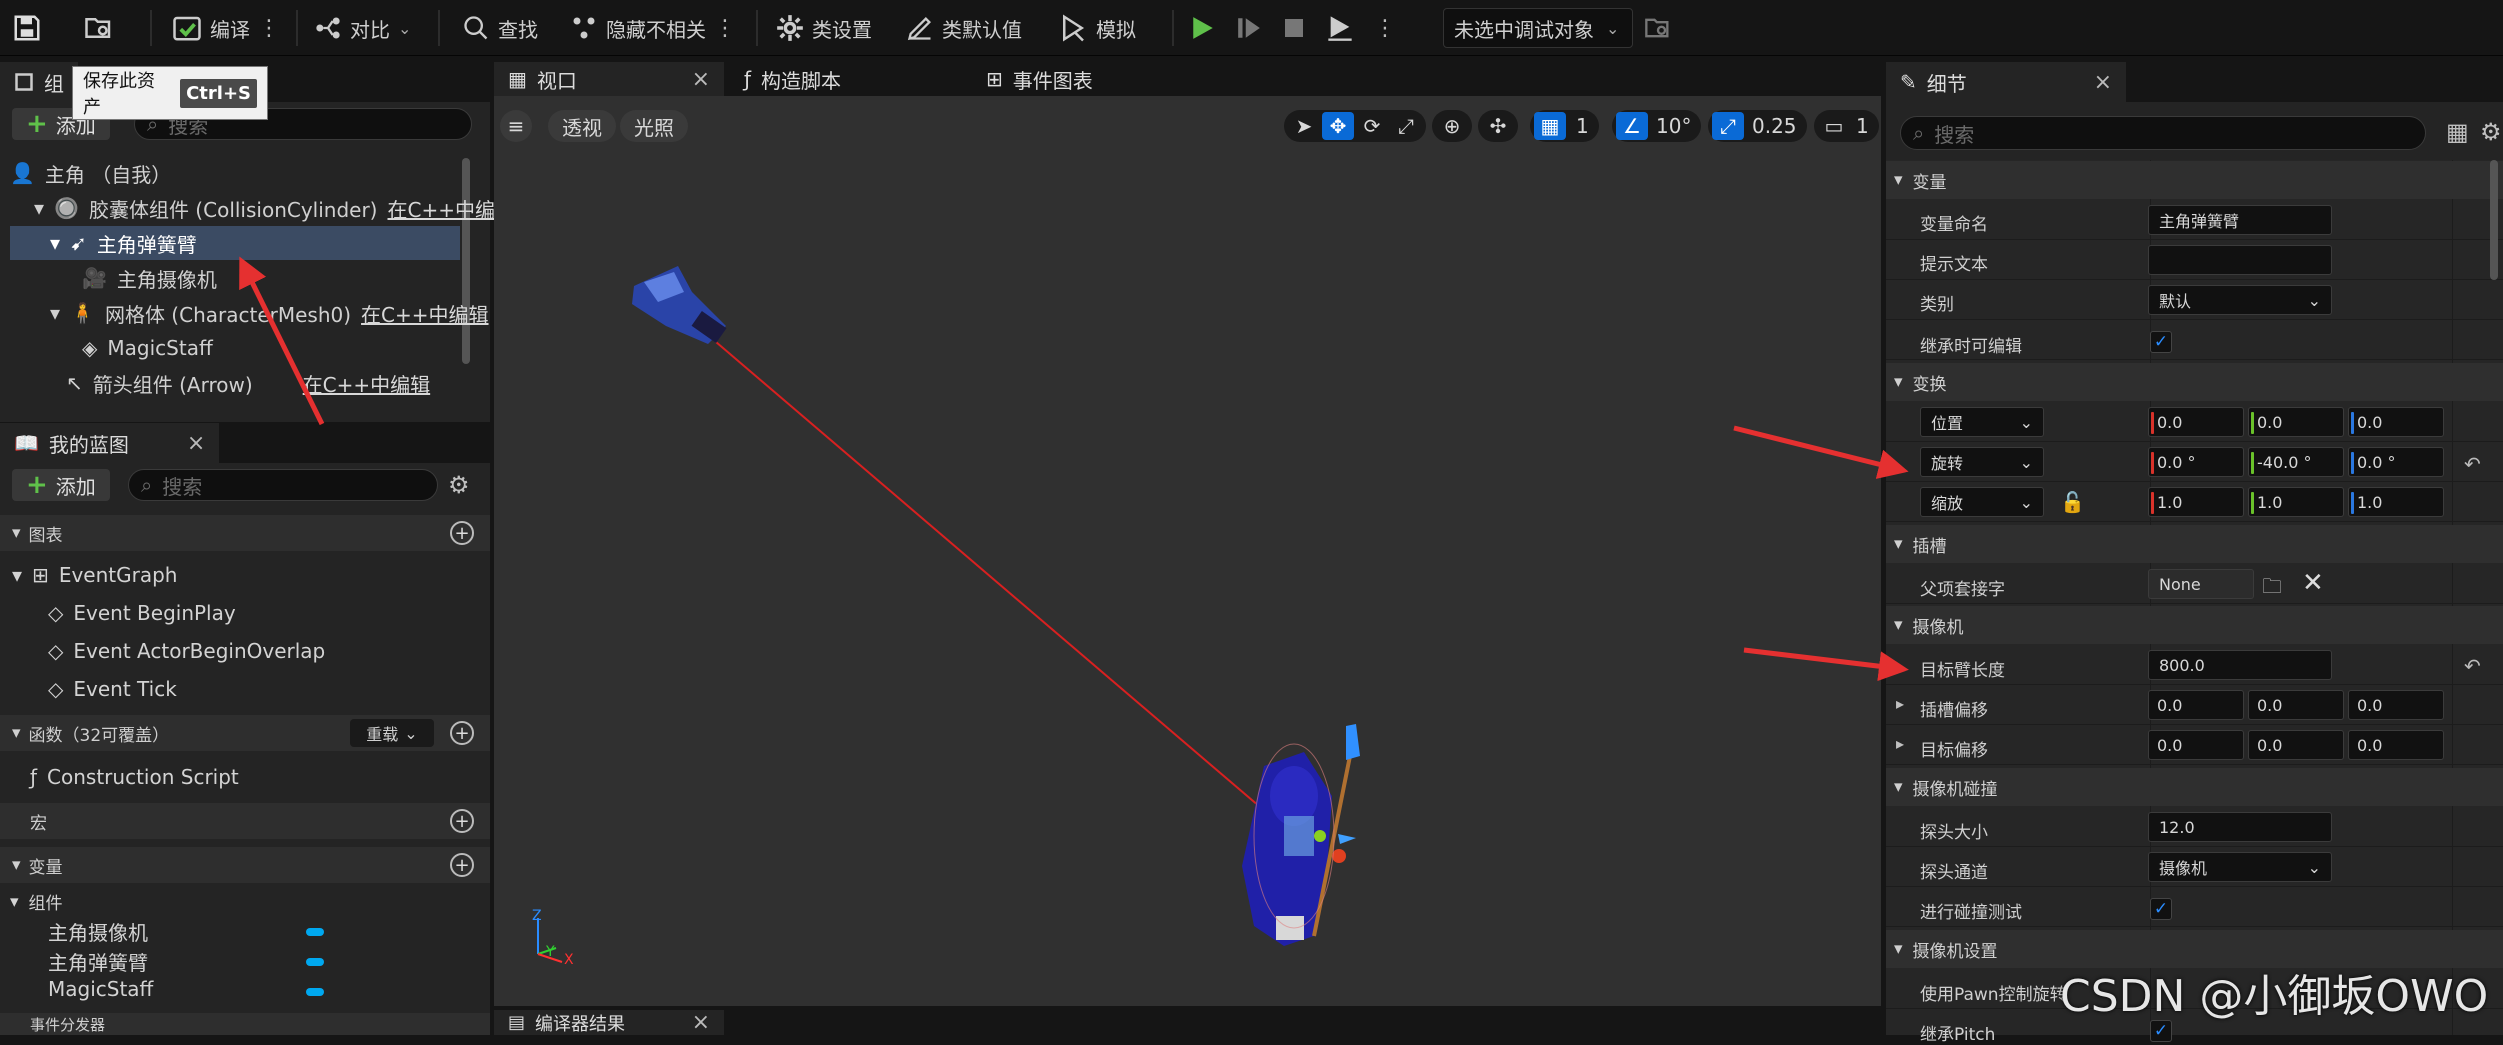 The width and height of the screenshot is (2503, 1045). Describe the element at coordinates (2194, 382) in the screenshot. I see `section-transform: ▾ 变换` at that location.